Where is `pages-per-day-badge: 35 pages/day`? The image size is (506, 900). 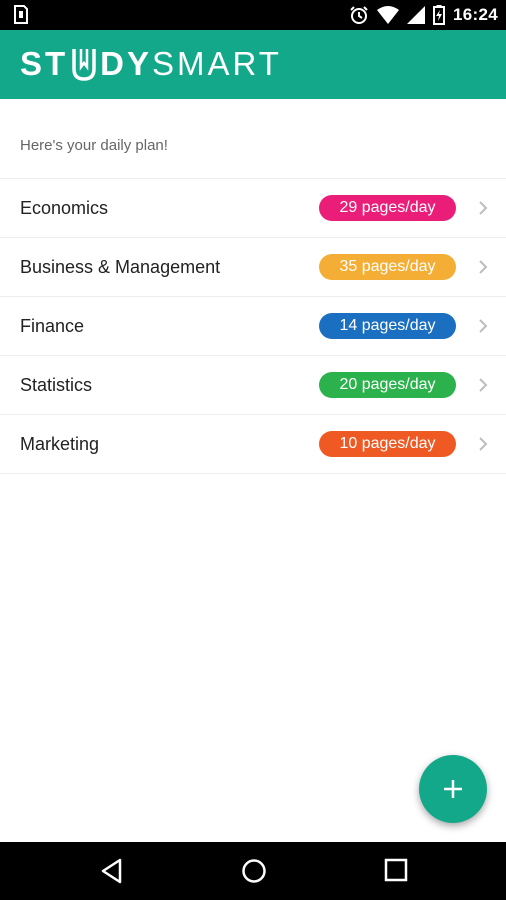
pages-per-day-badge: 35 pages/day is located at coordinates (387, 267).